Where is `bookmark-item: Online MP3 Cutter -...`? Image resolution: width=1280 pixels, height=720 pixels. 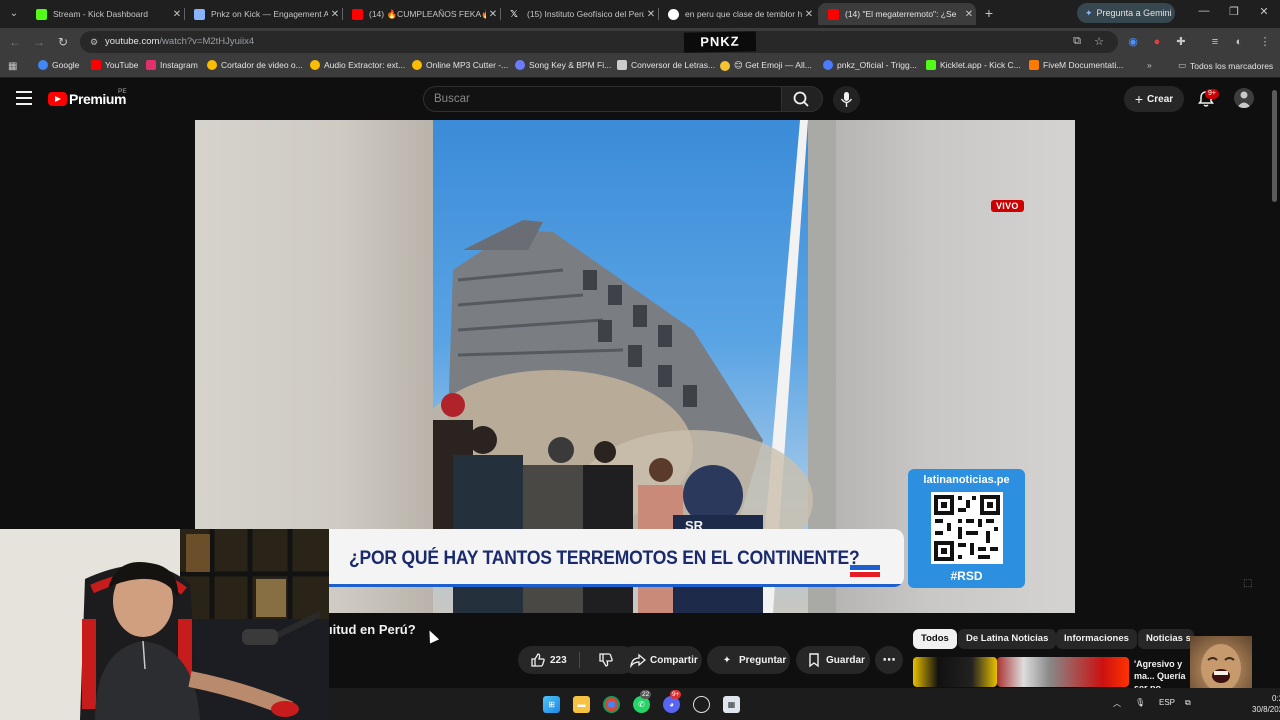 bookmark-item: Online MP3 Cutter -... is located at coordinates (460, 65).